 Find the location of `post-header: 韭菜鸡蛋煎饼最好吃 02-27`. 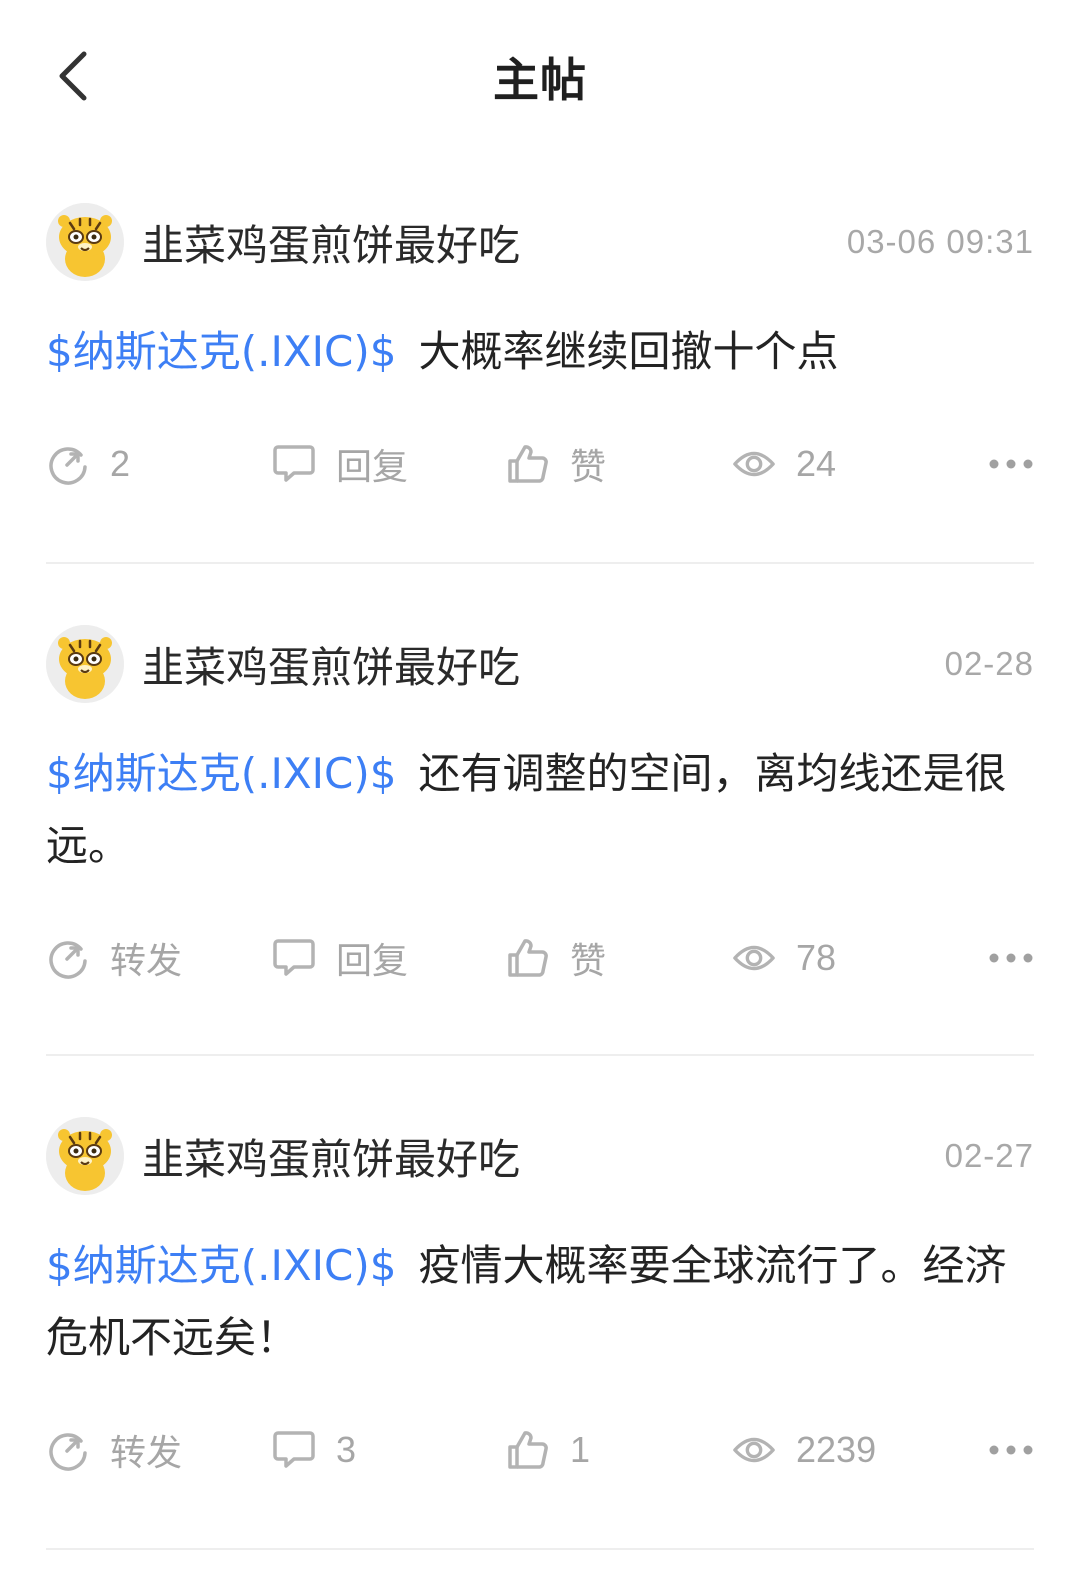

post-header: 韭菜鸡蛋煎饼最好吃 02-27 is located at coordinates (540, 1156).